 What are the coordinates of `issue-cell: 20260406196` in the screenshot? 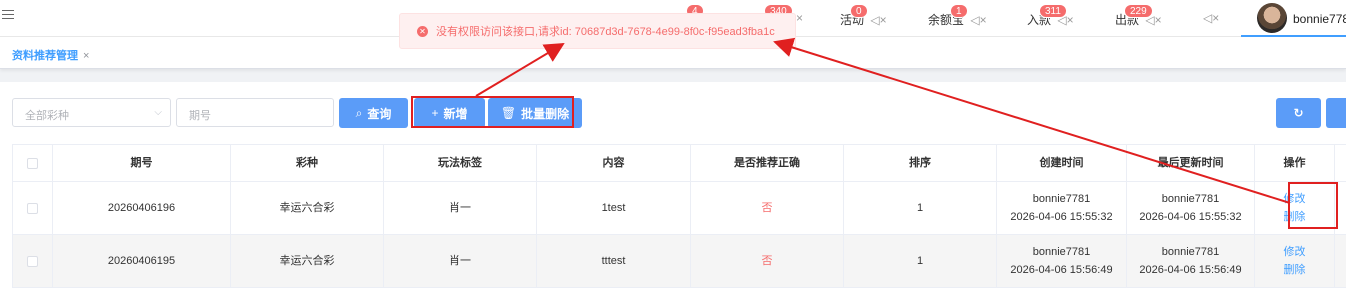 It's located at (142, 208).